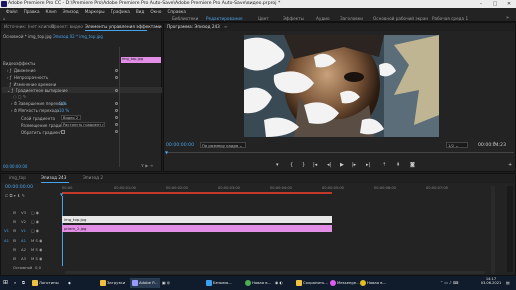 This screenshot has height=290, width=516. What do you see at coordinates (116, 103) in the screenshot?
I see `reset-completion-icon` at bounding box center [116, 103].